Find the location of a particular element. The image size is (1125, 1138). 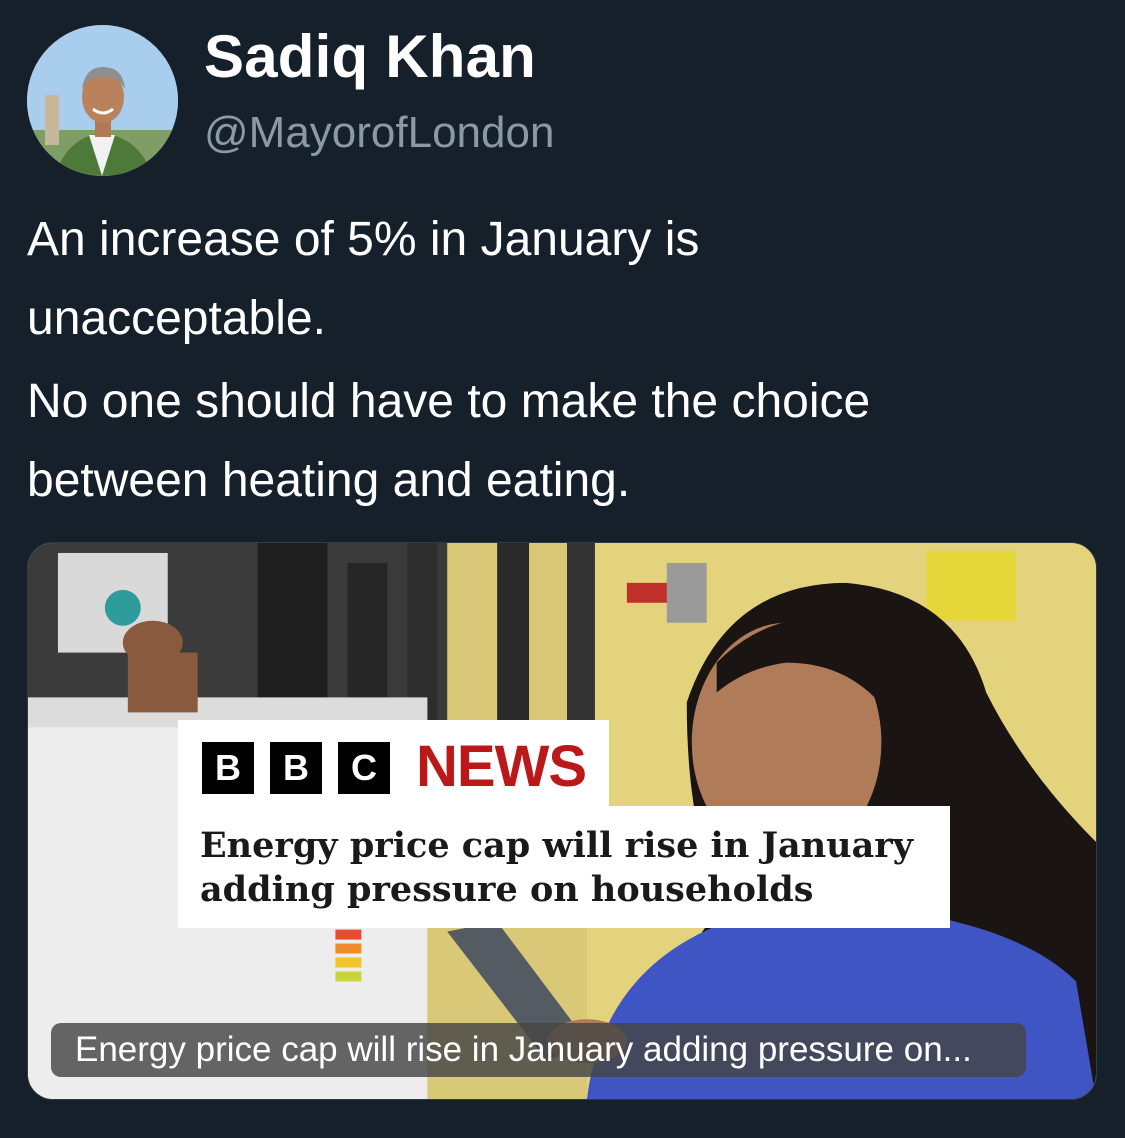

bbc-logo-block: C is located at coordinates (364, 768).